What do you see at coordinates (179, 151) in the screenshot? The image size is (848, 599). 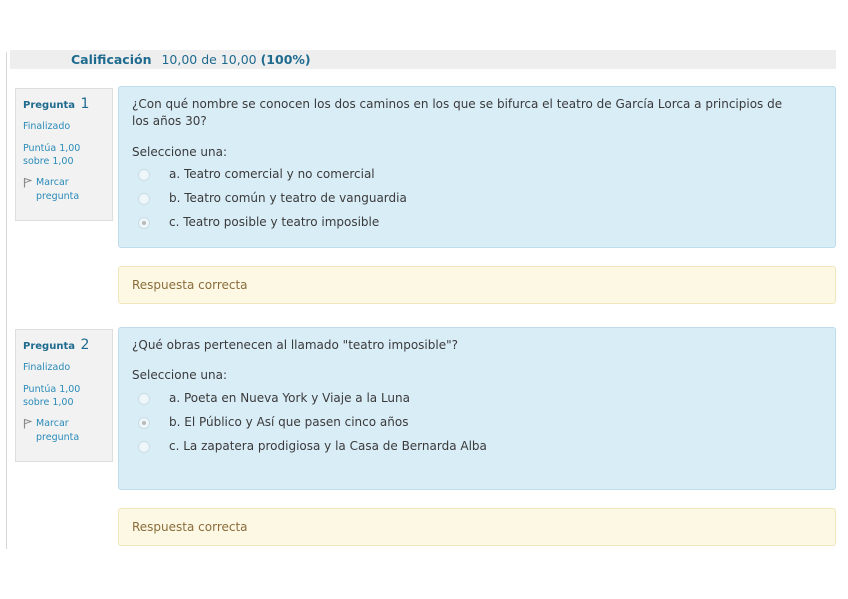 I see `question-1-prompt: Seleccione una:` at bounding box center [179, 151].